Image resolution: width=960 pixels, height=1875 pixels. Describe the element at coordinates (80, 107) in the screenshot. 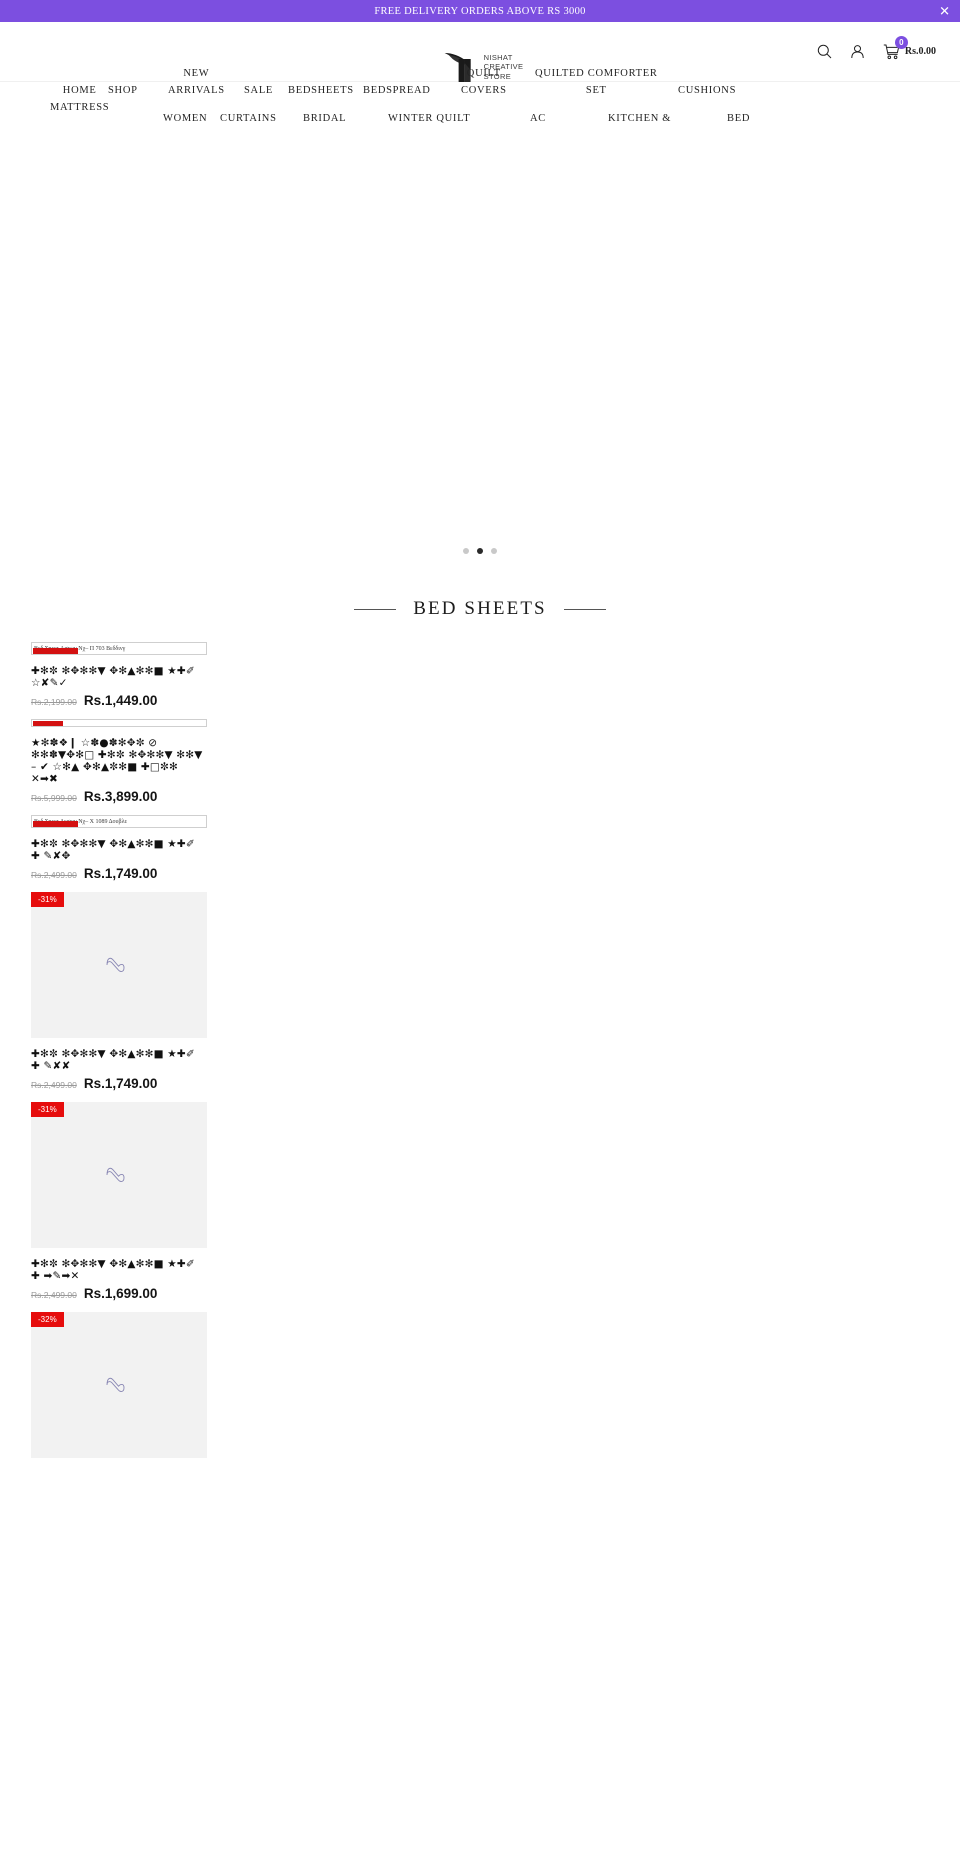

I see `nav-item-sublabel: MATTRESS` at that location.